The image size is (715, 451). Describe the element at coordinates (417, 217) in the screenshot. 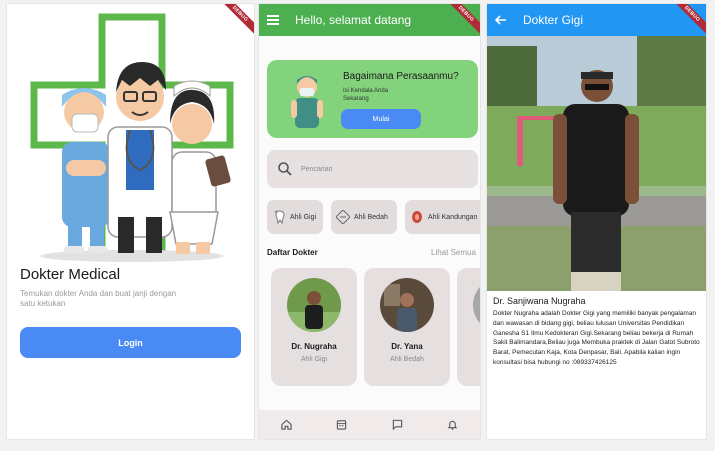

I see `womb-icon` at that location.